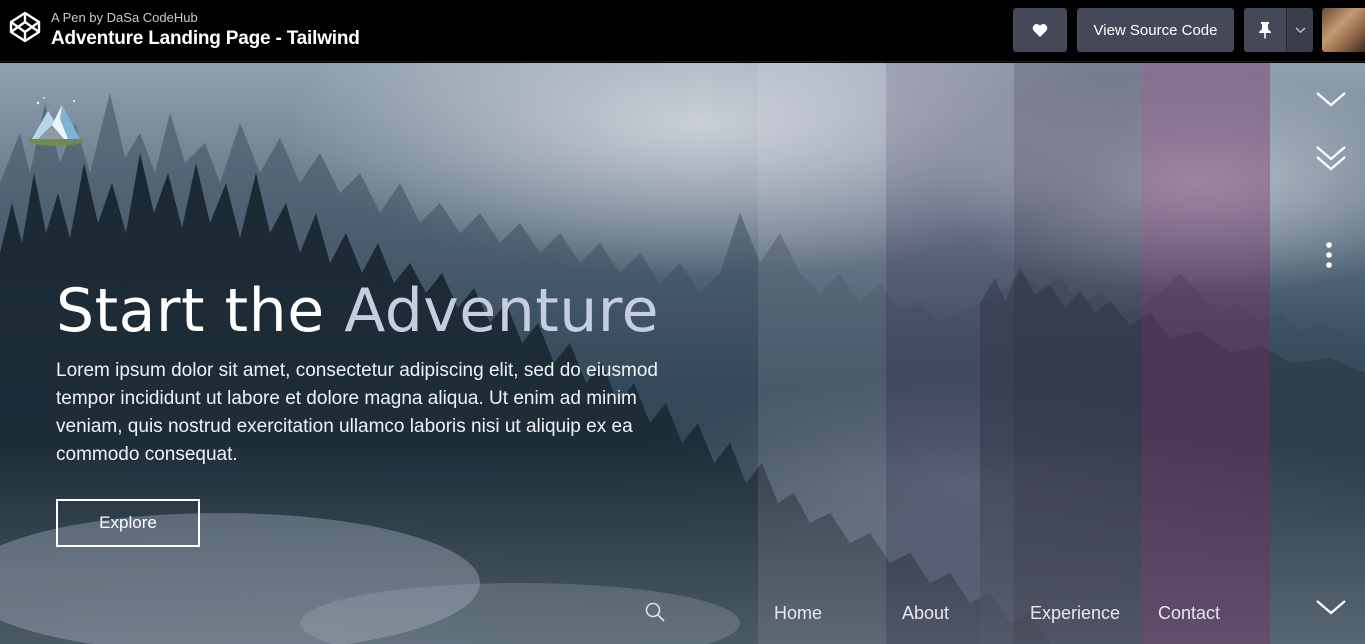 This screenshot has height=644, width=1365. Describe the element at coordinates (1189, 613) in the screenshot. I see `nav-link-contact: Contact` at that location.